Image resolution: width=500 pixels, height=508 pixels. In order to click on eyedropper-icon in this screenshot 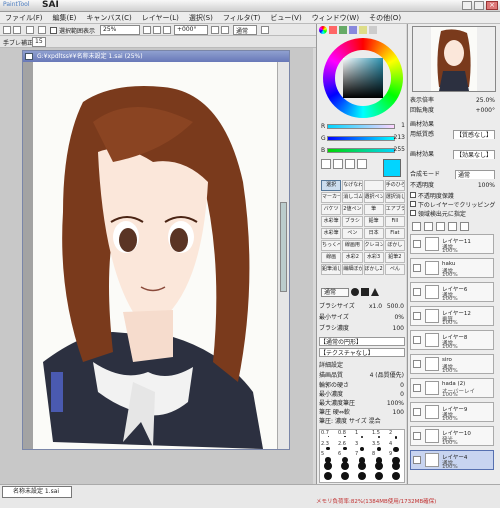, I will do `click(326, 164)`.